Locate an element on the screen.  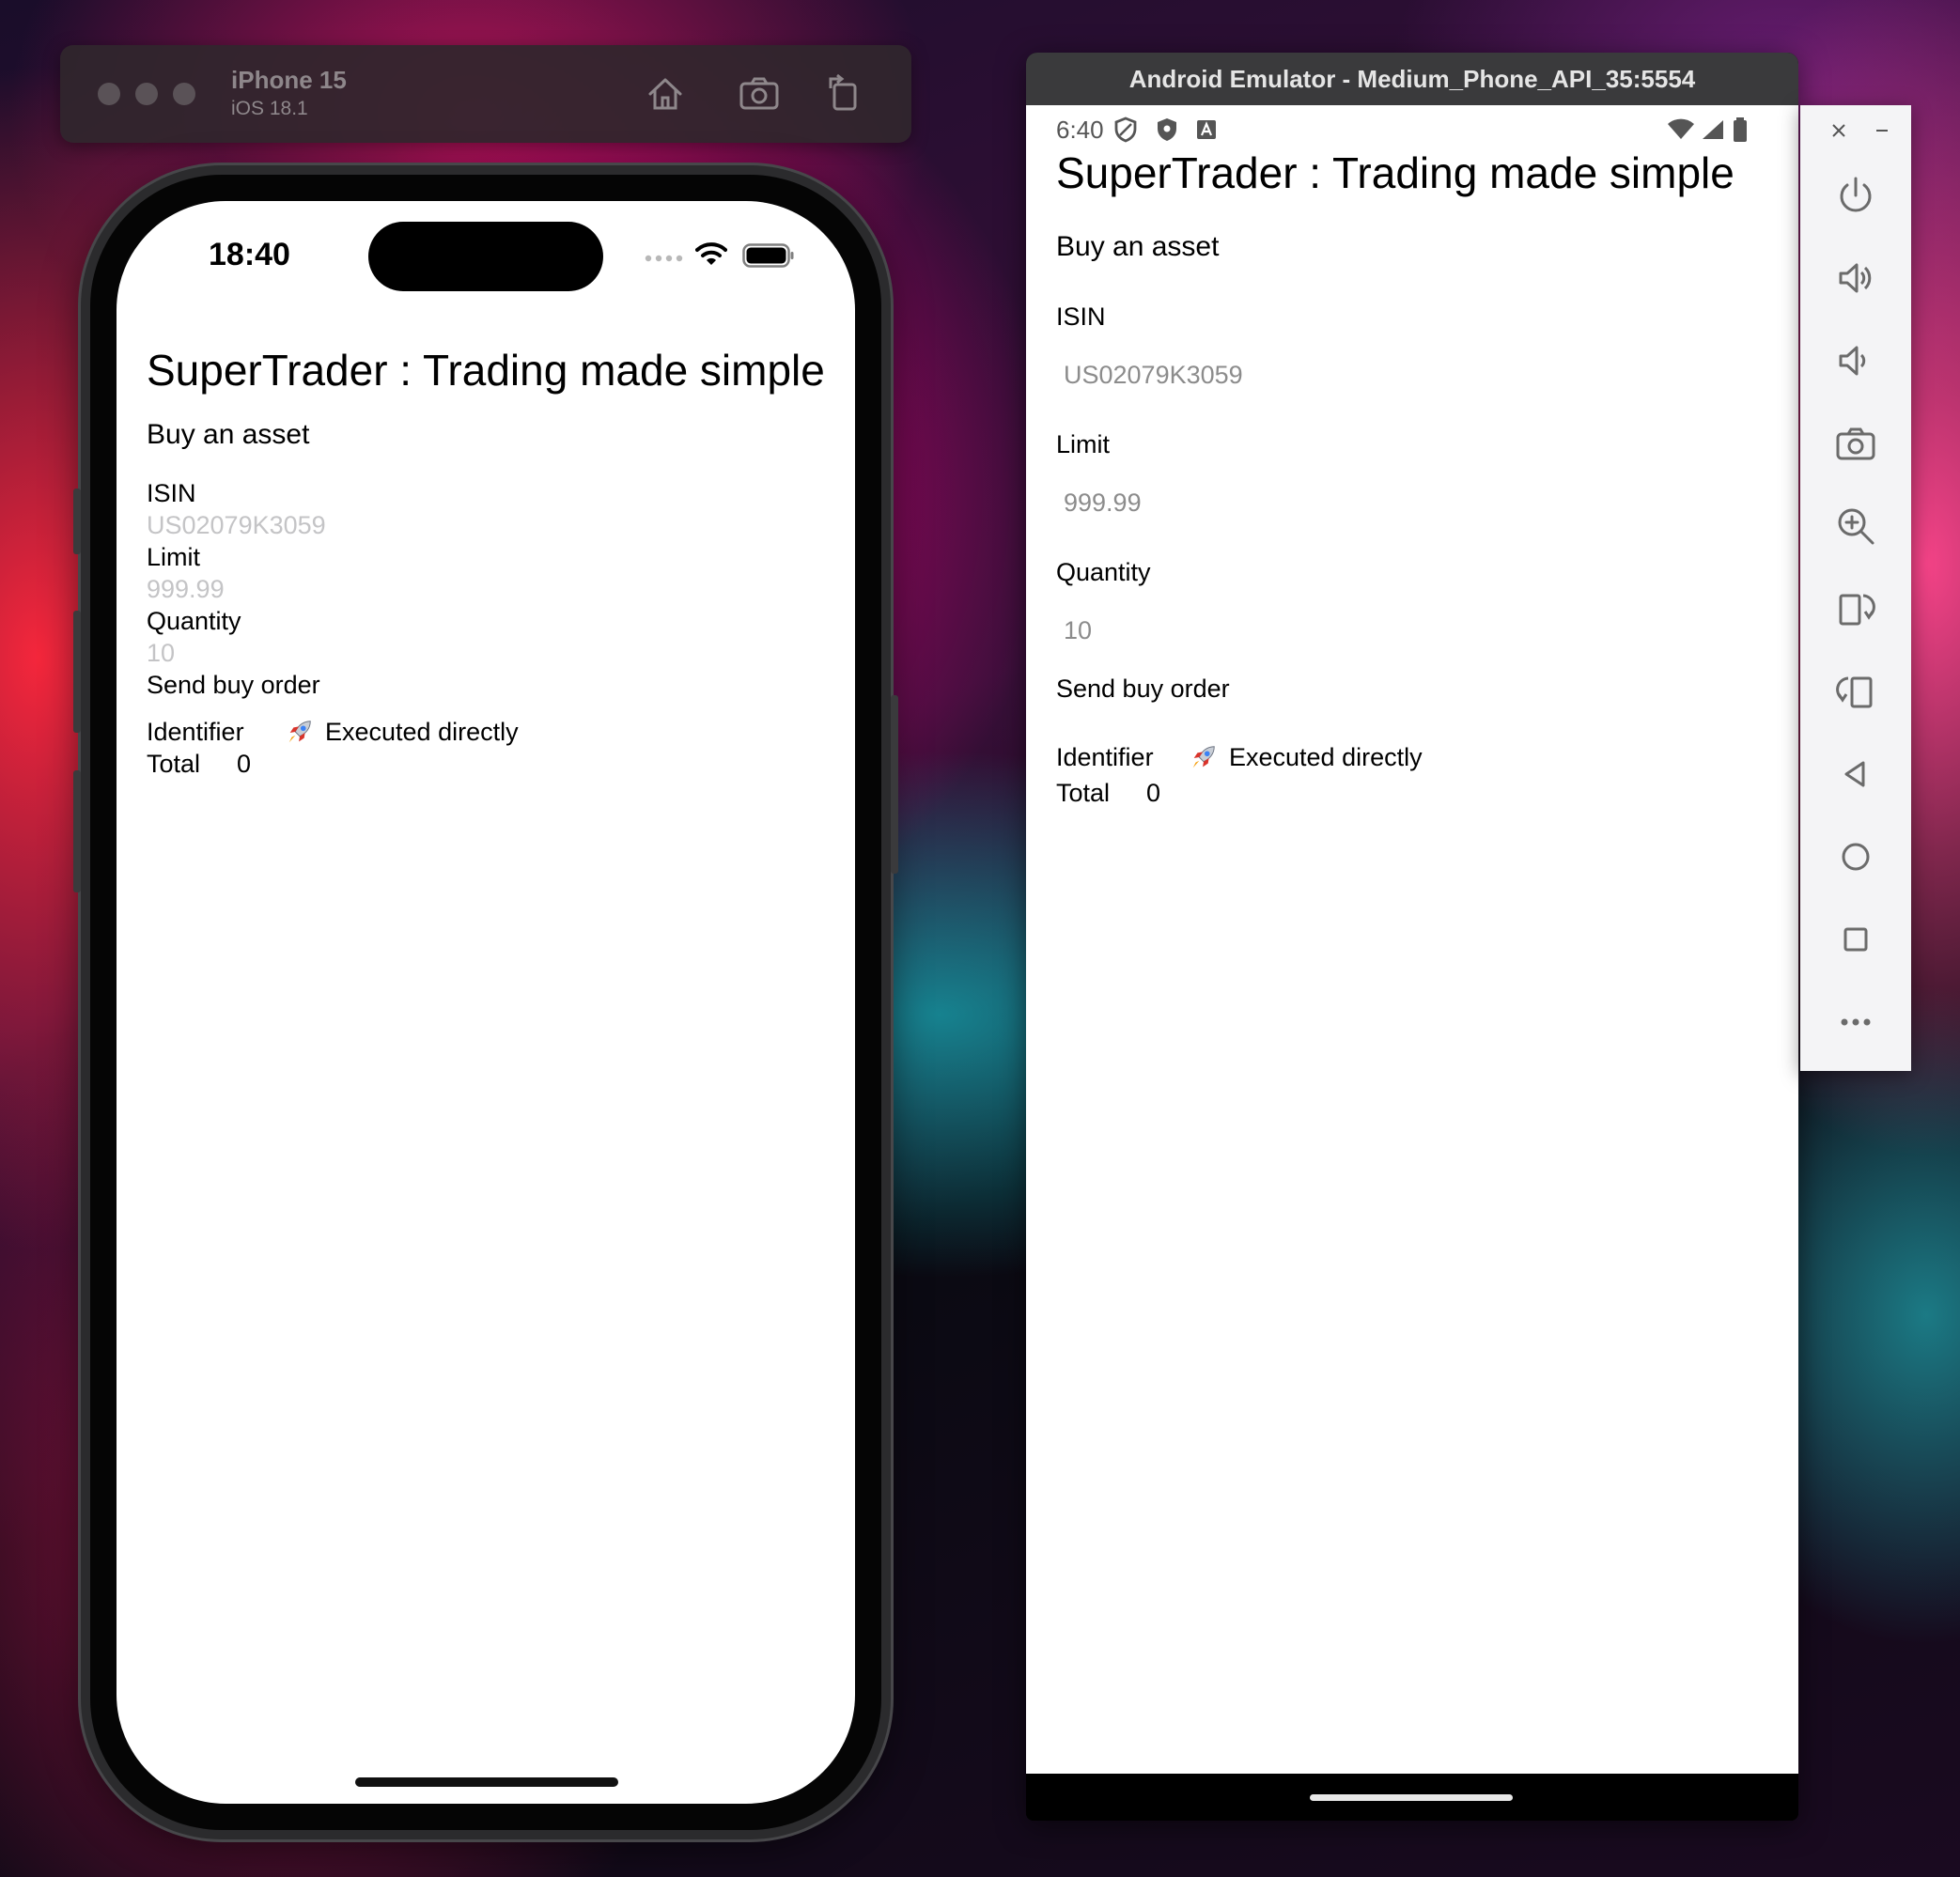
vpn-shield-icon is located at coordinates (1125, 129).